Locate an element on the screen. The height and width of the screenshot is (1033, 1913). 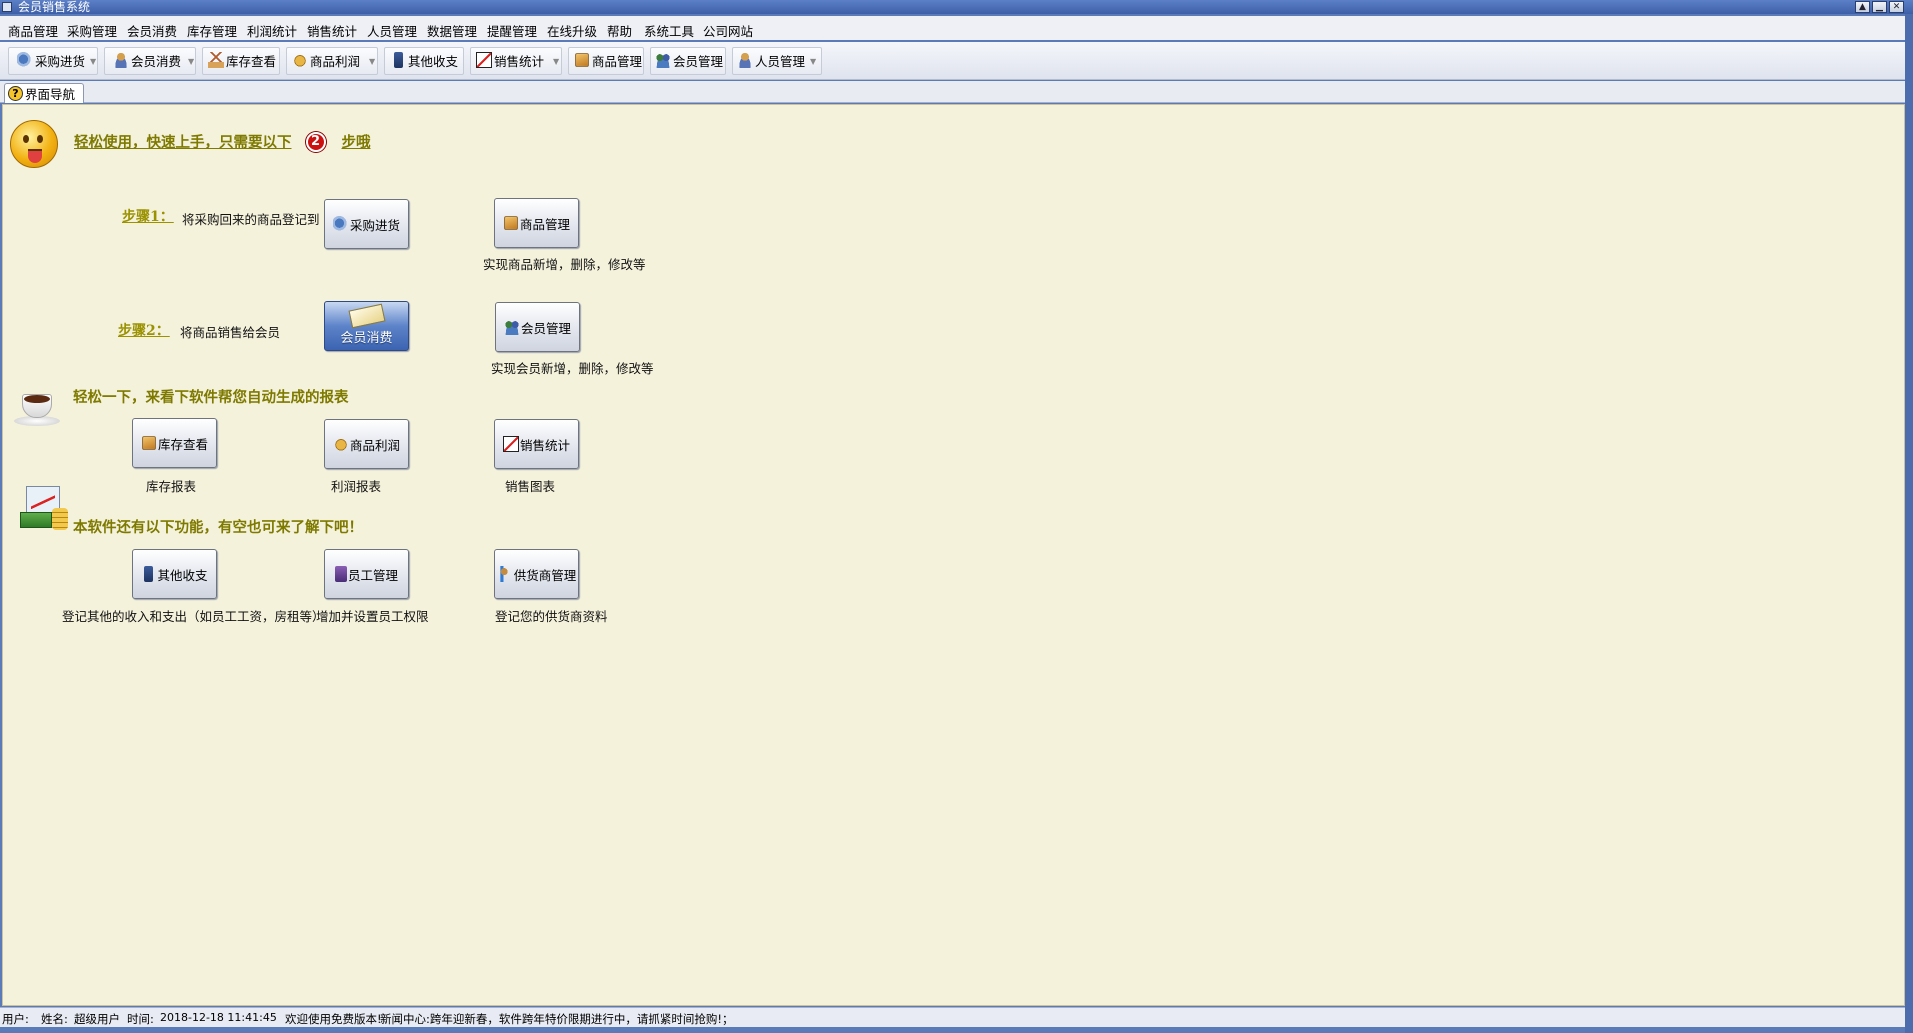
toolbar-profit-button: 商品利润 is located at coordinates (326, 60).